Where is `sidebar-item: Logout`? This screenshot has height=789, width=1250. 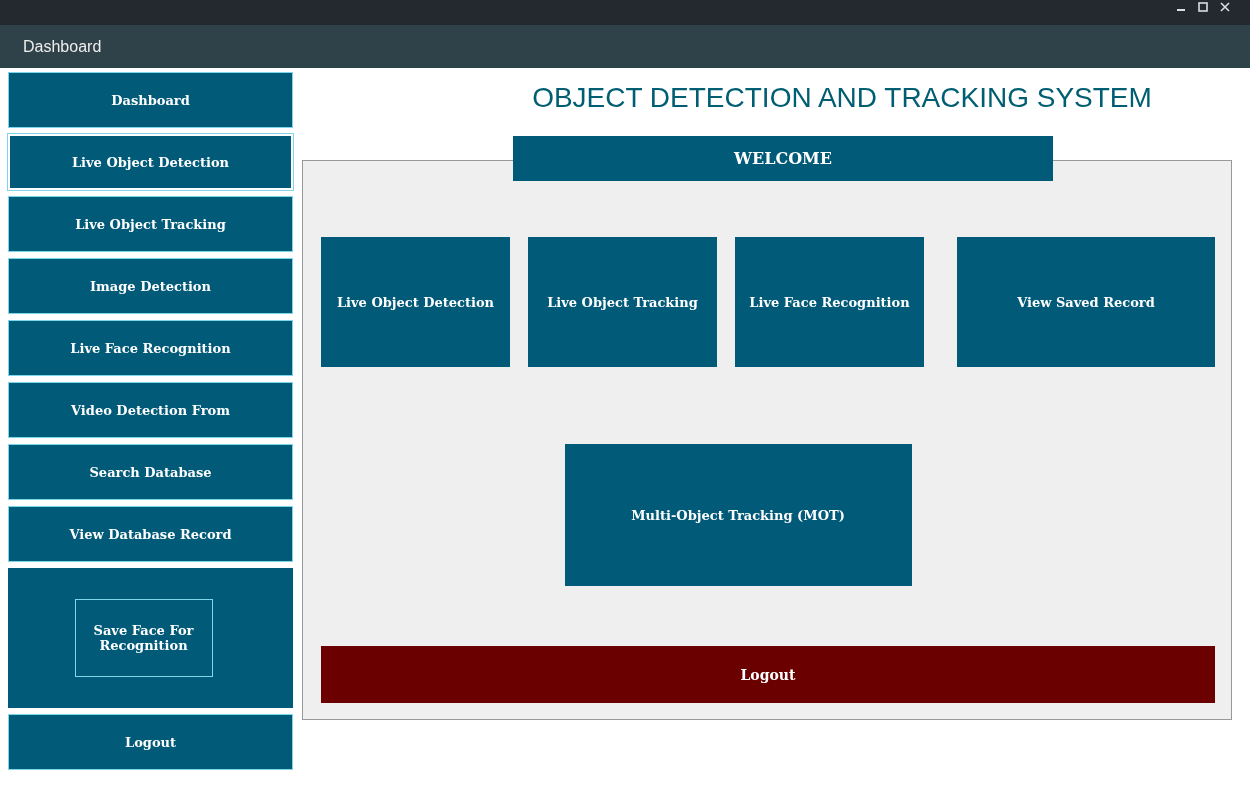 sidebar-item: Logout is located at coordinates (150, 742).